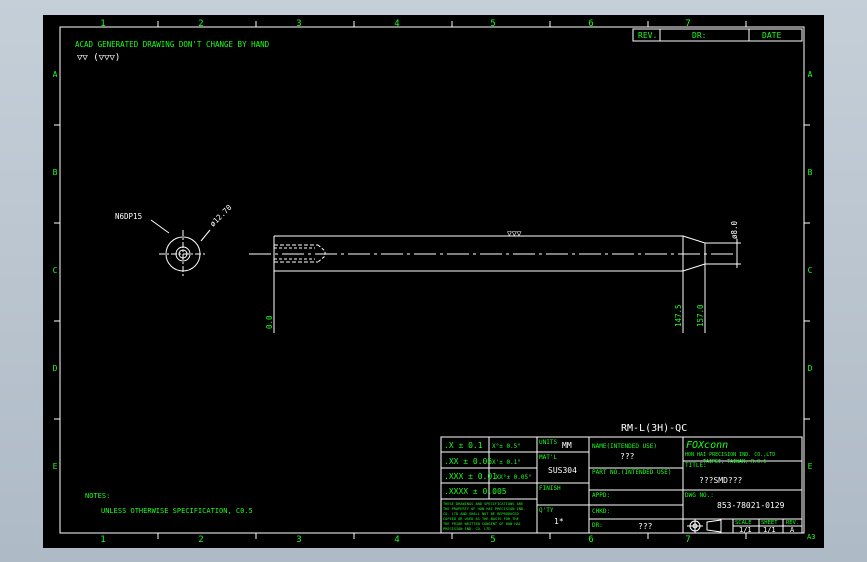  I want to click on row-labels-right: A B C D E, so click(810, 270).